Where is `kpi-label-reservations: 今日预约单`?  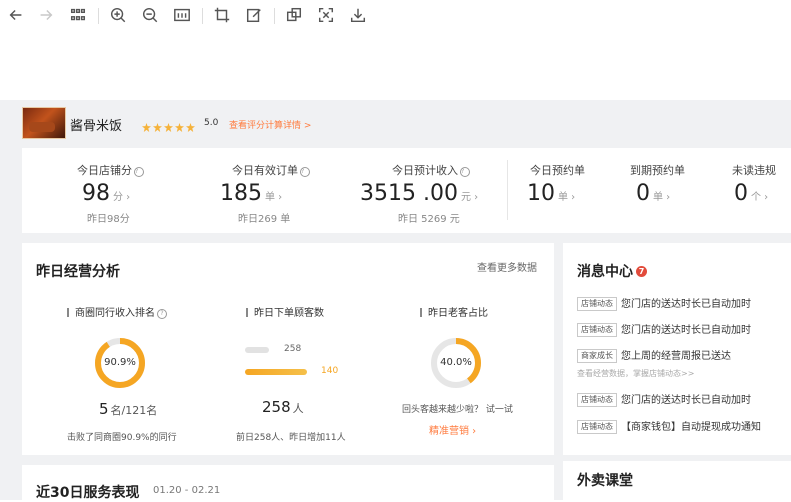
kpi-label-reservations: 今日预约单 is located at coordinates (557, 170).